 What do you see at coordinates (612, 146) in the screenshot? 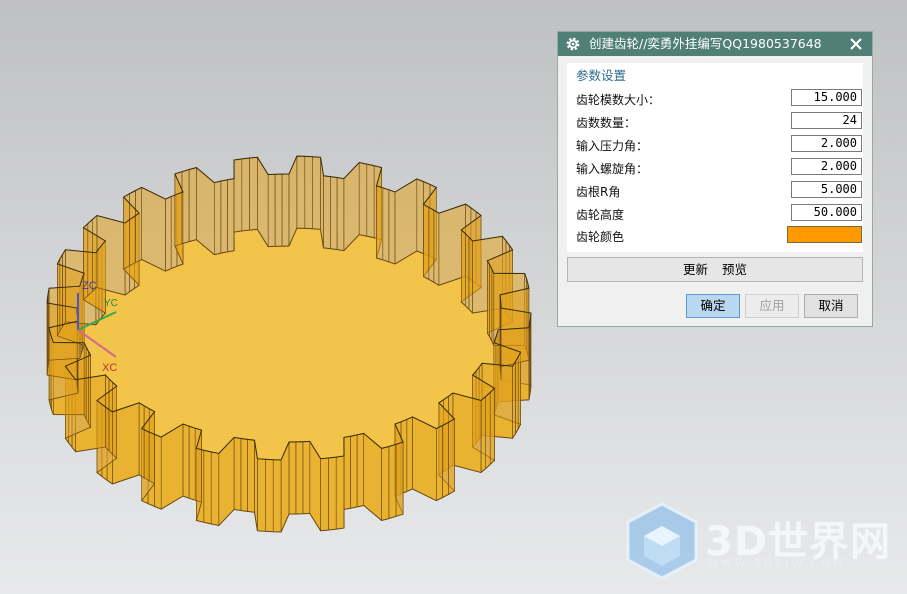
I see `pressure-angle-label: 输入压力角：` at bounding box center [612, 146].